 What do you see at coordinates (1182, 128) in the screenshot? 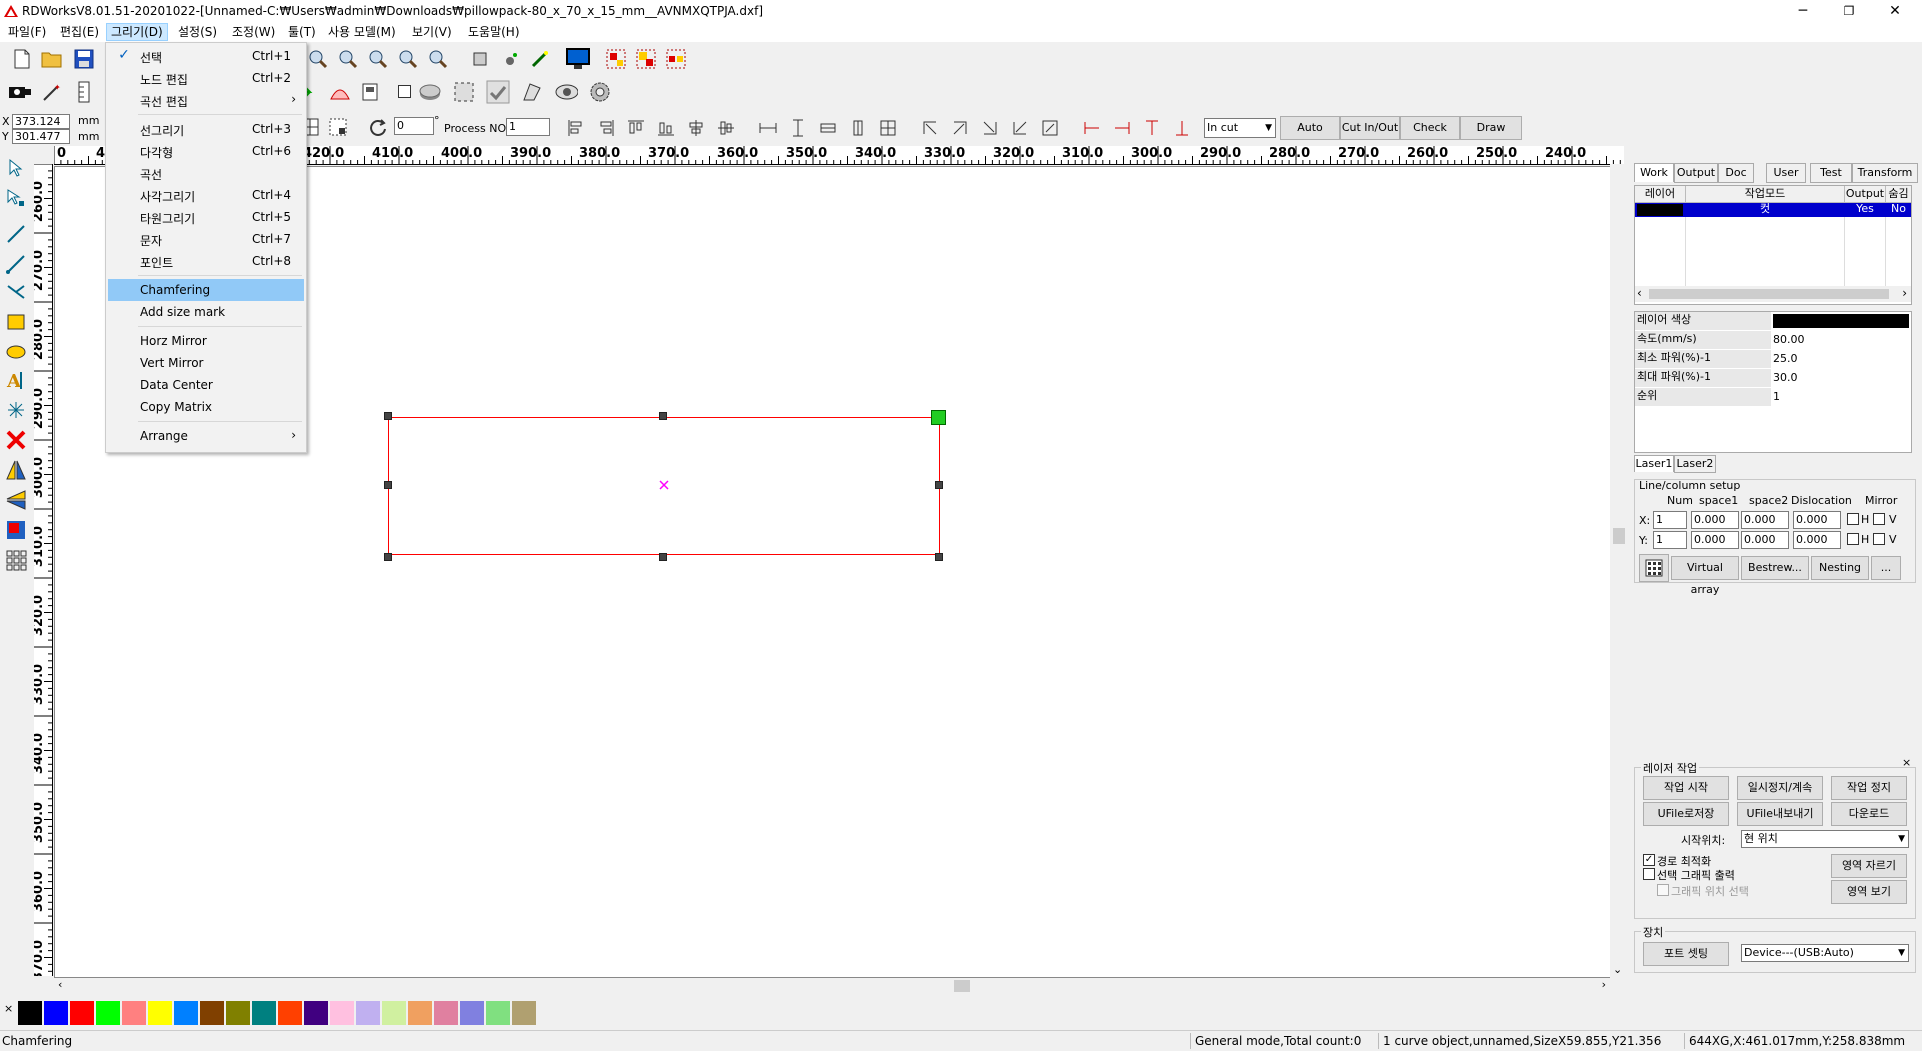
I see `dist-bottom-icon` at bounding box center [1182, 128].